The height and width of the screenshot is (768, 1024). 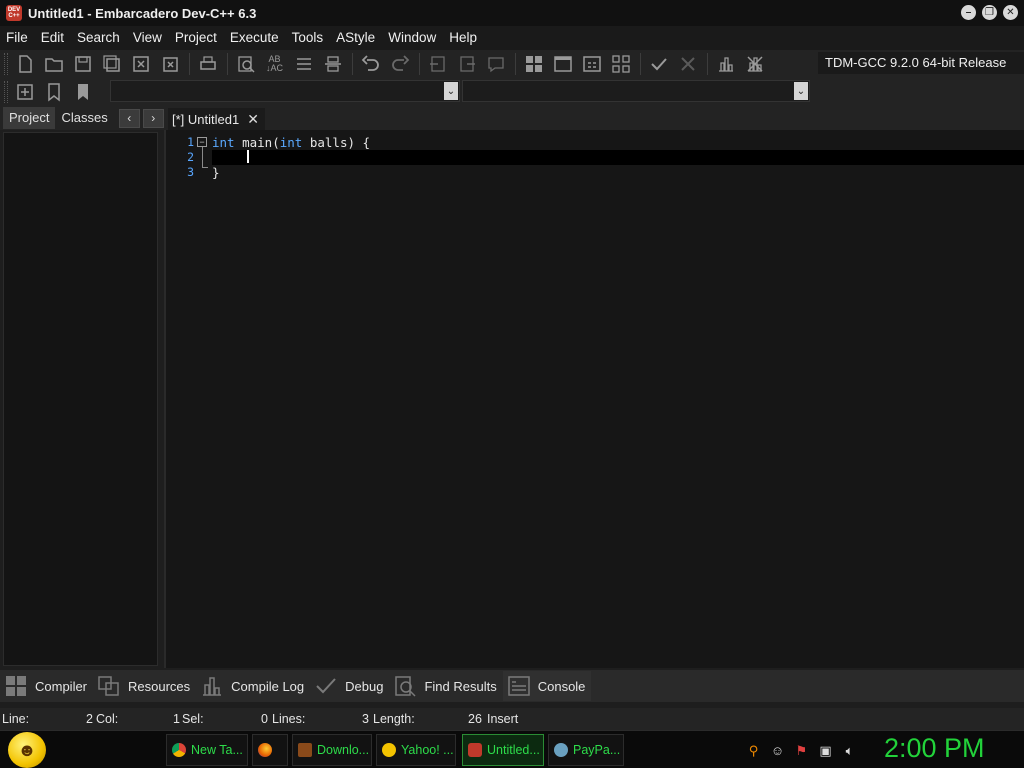 What do you see at coordinates (285, 91) in the screenshot?
I see `class-combo: ⌄` at bounding box center [285, 91].